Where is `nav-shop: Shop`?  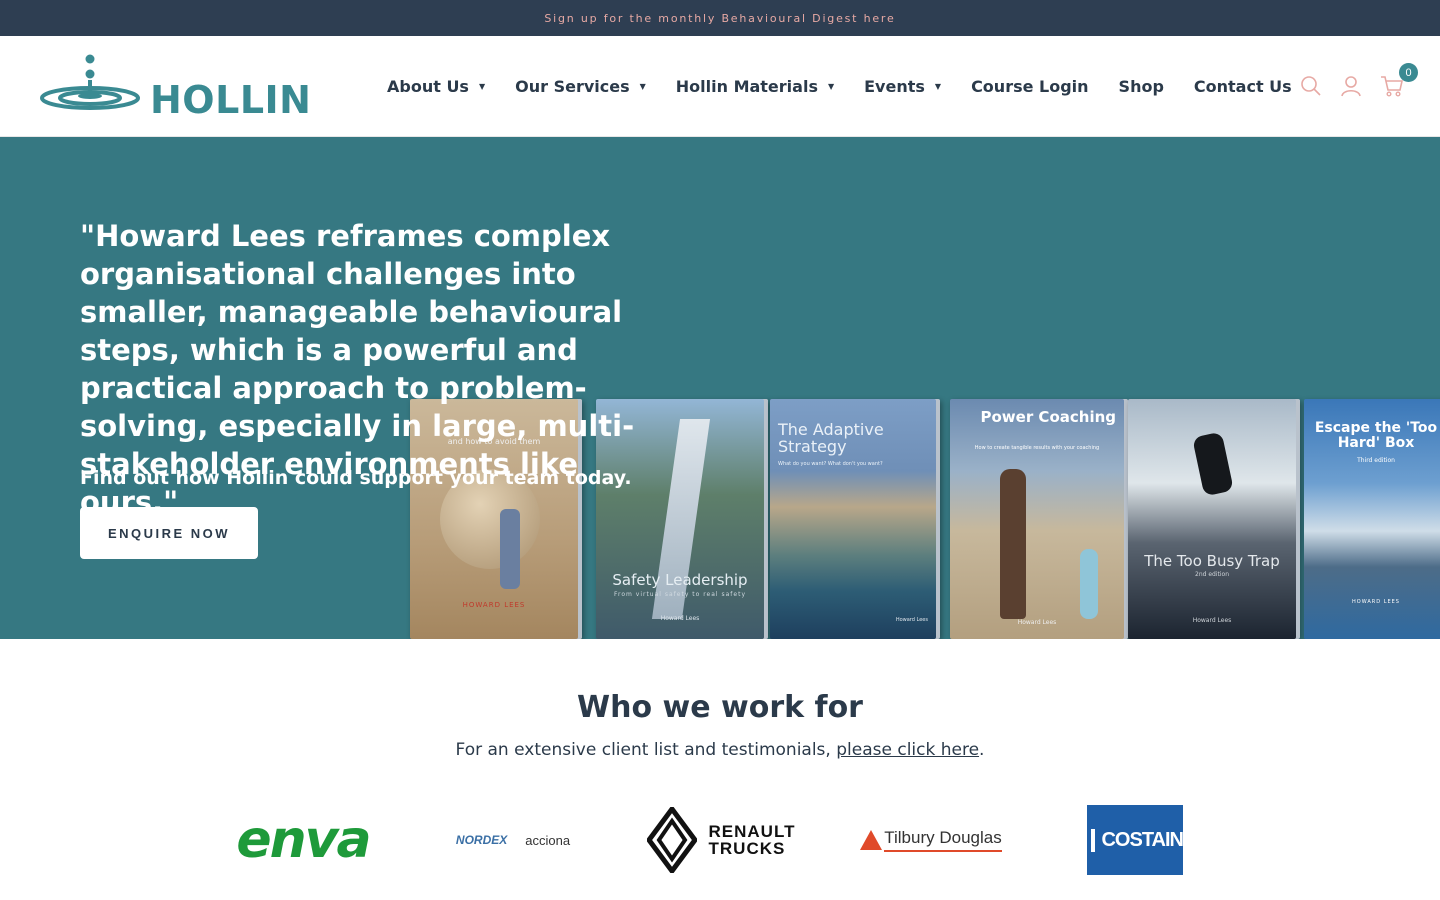
nav-shop: Shop is located at coordinates (1141, 86).